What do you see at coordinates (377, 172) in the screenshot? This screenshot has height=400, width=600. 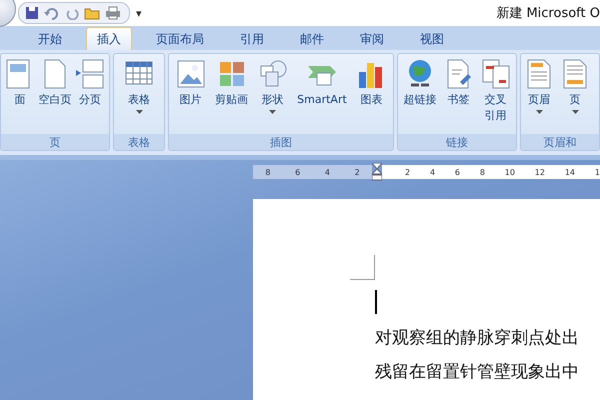 I see `indent-marker-icon` at bounding box center [377, 172].